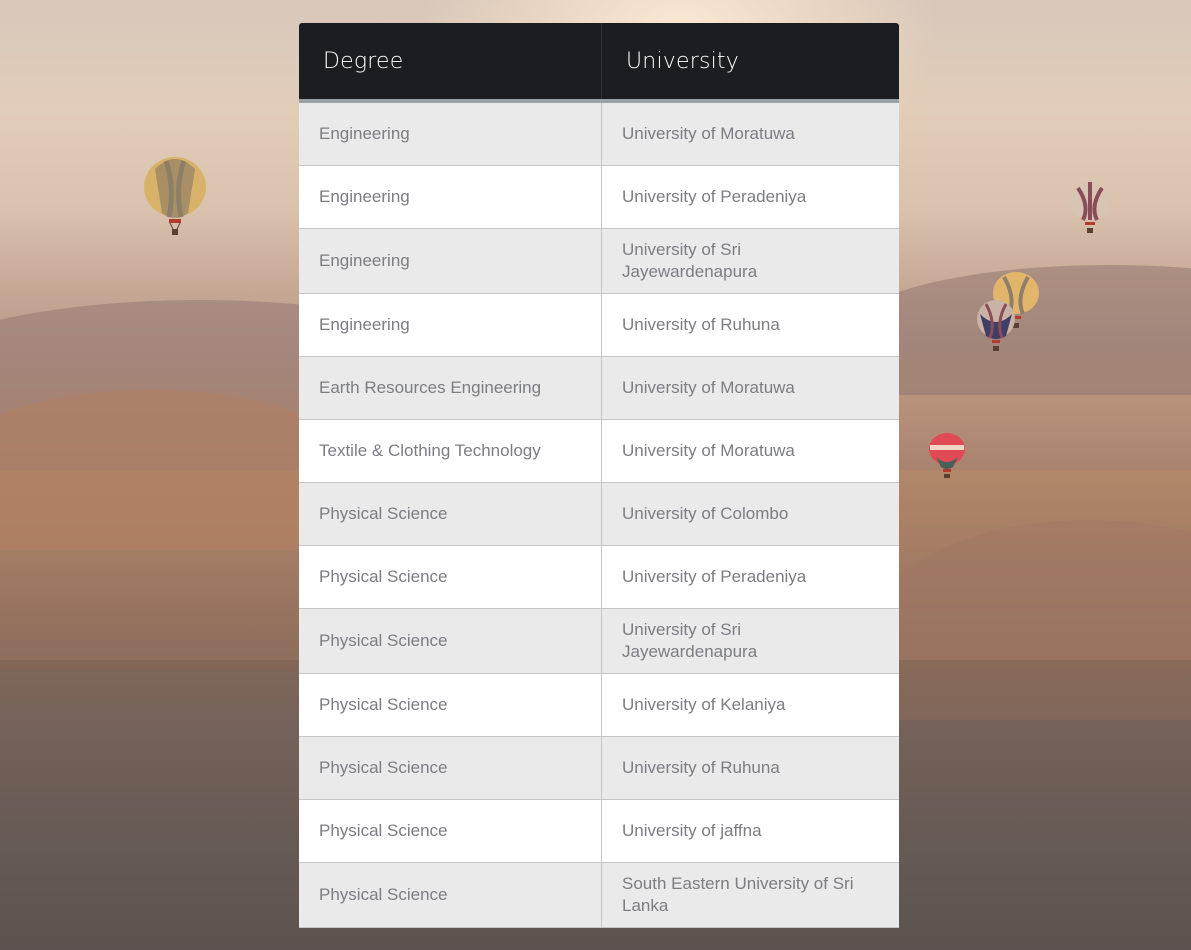  I want to click on header-degree: Degree, so click(450, 61).